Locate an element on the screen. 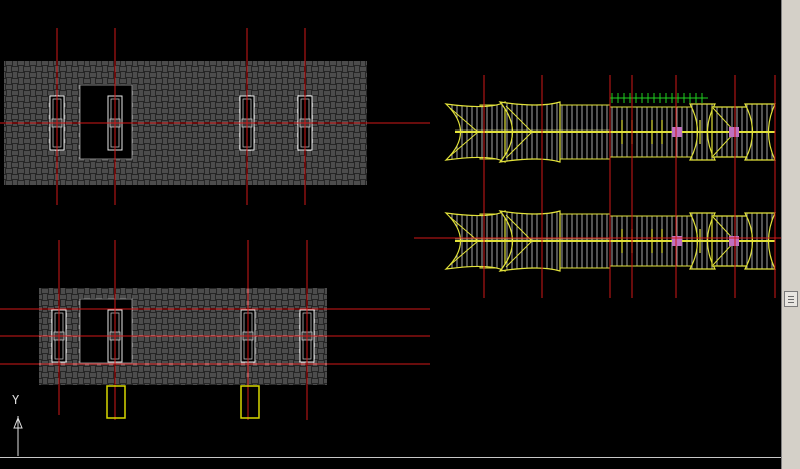  scroll-thumb is located at coordinates (791, 299).